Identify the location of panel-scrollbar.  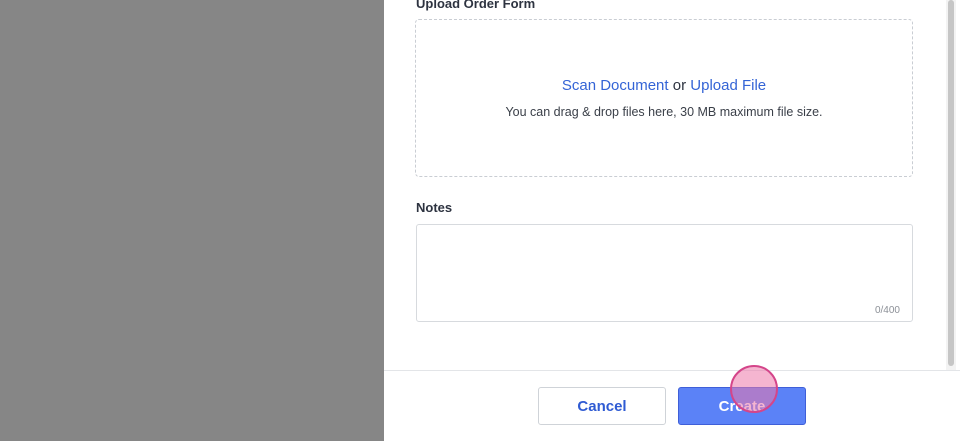
(951, 185).